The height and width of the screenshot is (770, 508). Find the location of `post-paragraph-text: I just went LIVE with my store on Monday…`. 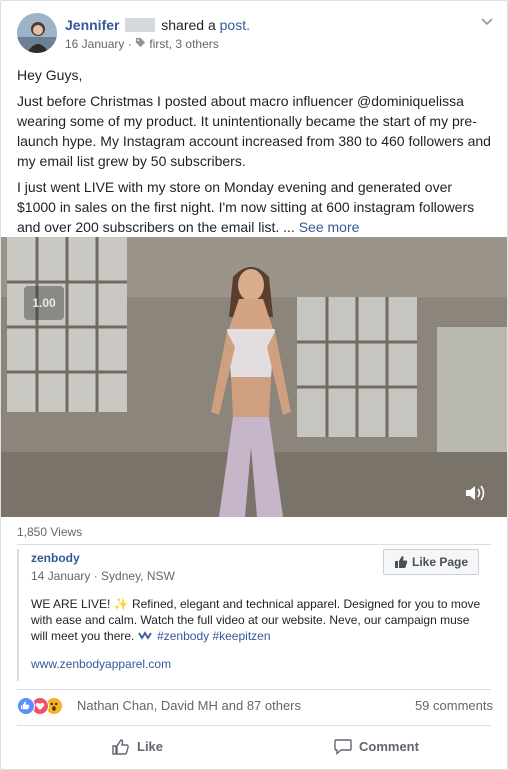

post-paragraph-text: I just went LIVE with my store on Monday… is located at coordinates (246, 207).